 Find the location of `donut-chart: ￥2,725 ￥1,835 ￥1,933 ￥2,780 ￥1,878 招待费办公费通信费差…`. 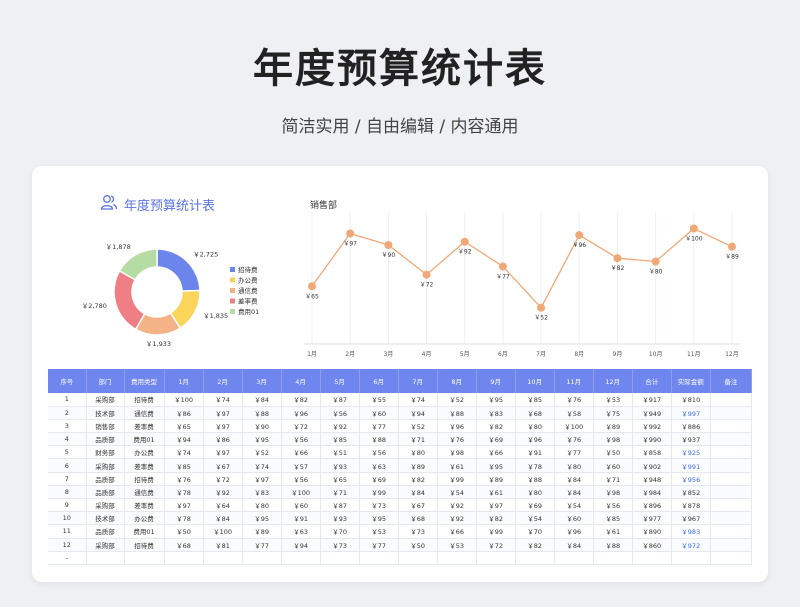

donut-chart: ￥2,725 ￥1,835 ￥1,933 ￥2,780 ￥1,878 招待费办公费通信费差… is located at coordinates (170, 295).